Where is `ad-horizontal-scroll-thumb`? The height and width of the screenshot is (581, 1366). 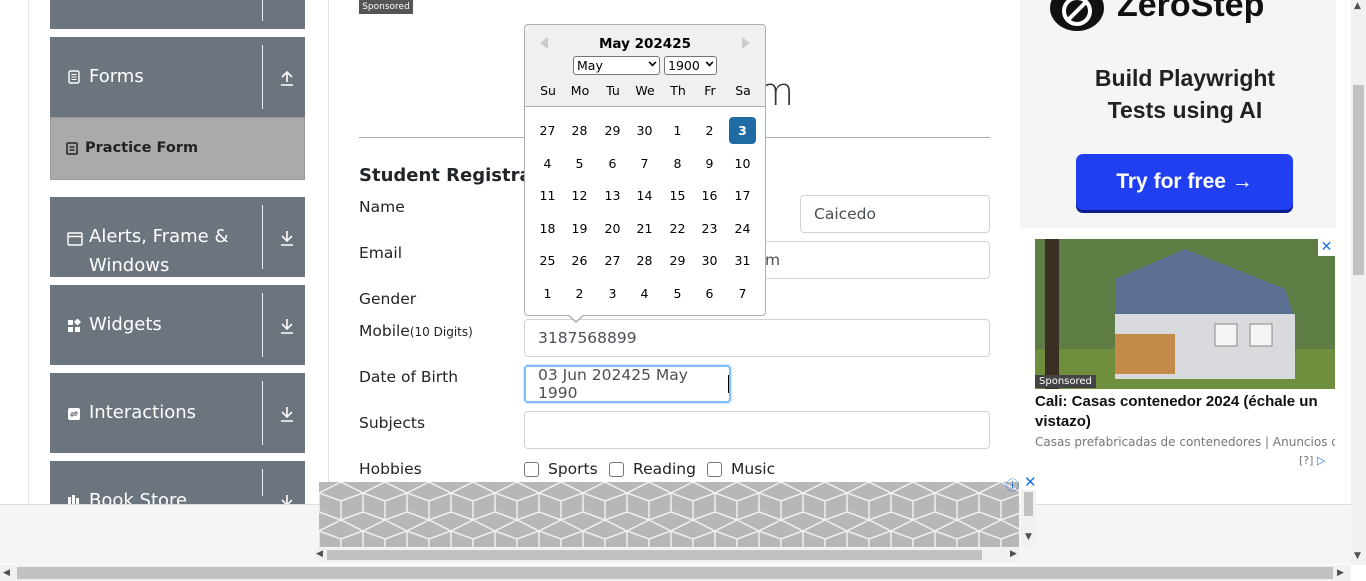
ad-horizontal-scroll-thumb is located at coordinates (654, 555).